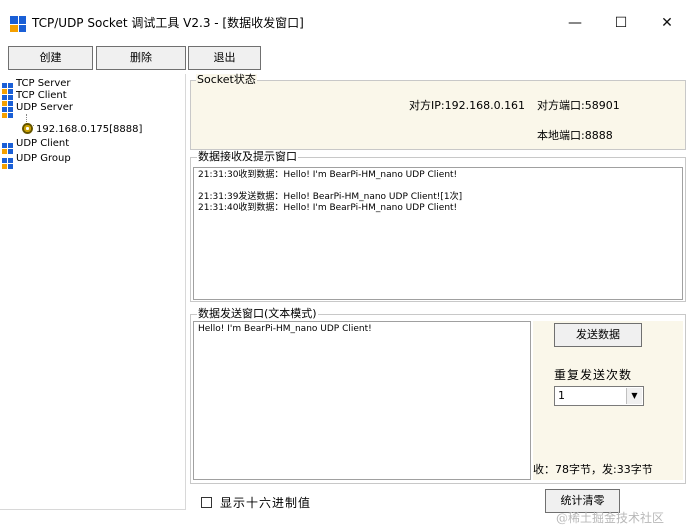 The height and width of the screenshot is (531, 689). Describe the element at coordinates (634, 396) in the screenshot. I see `chevron-down-icon: ▼` at that location.